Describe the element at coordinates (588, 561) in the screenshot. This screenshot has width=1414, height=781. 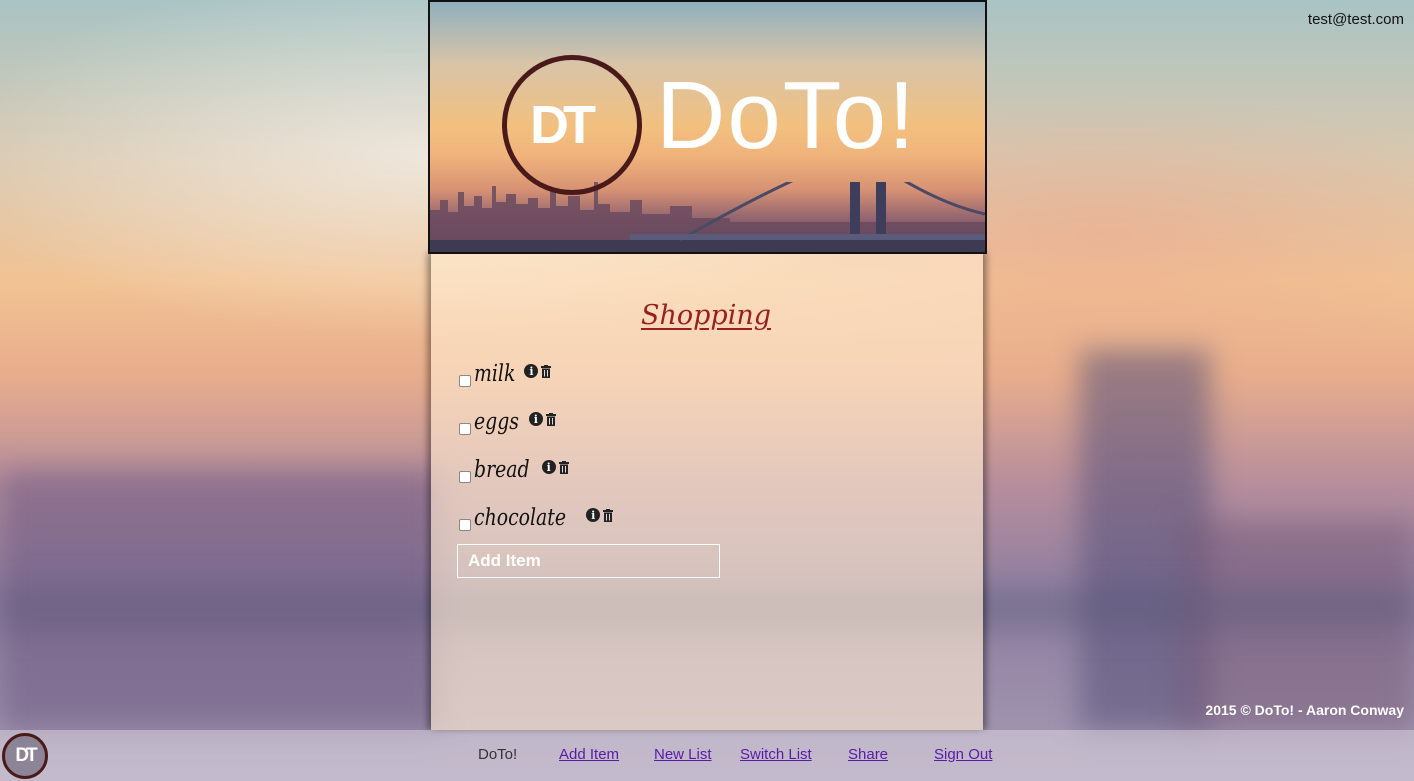
I see `add-item-input` at that location.